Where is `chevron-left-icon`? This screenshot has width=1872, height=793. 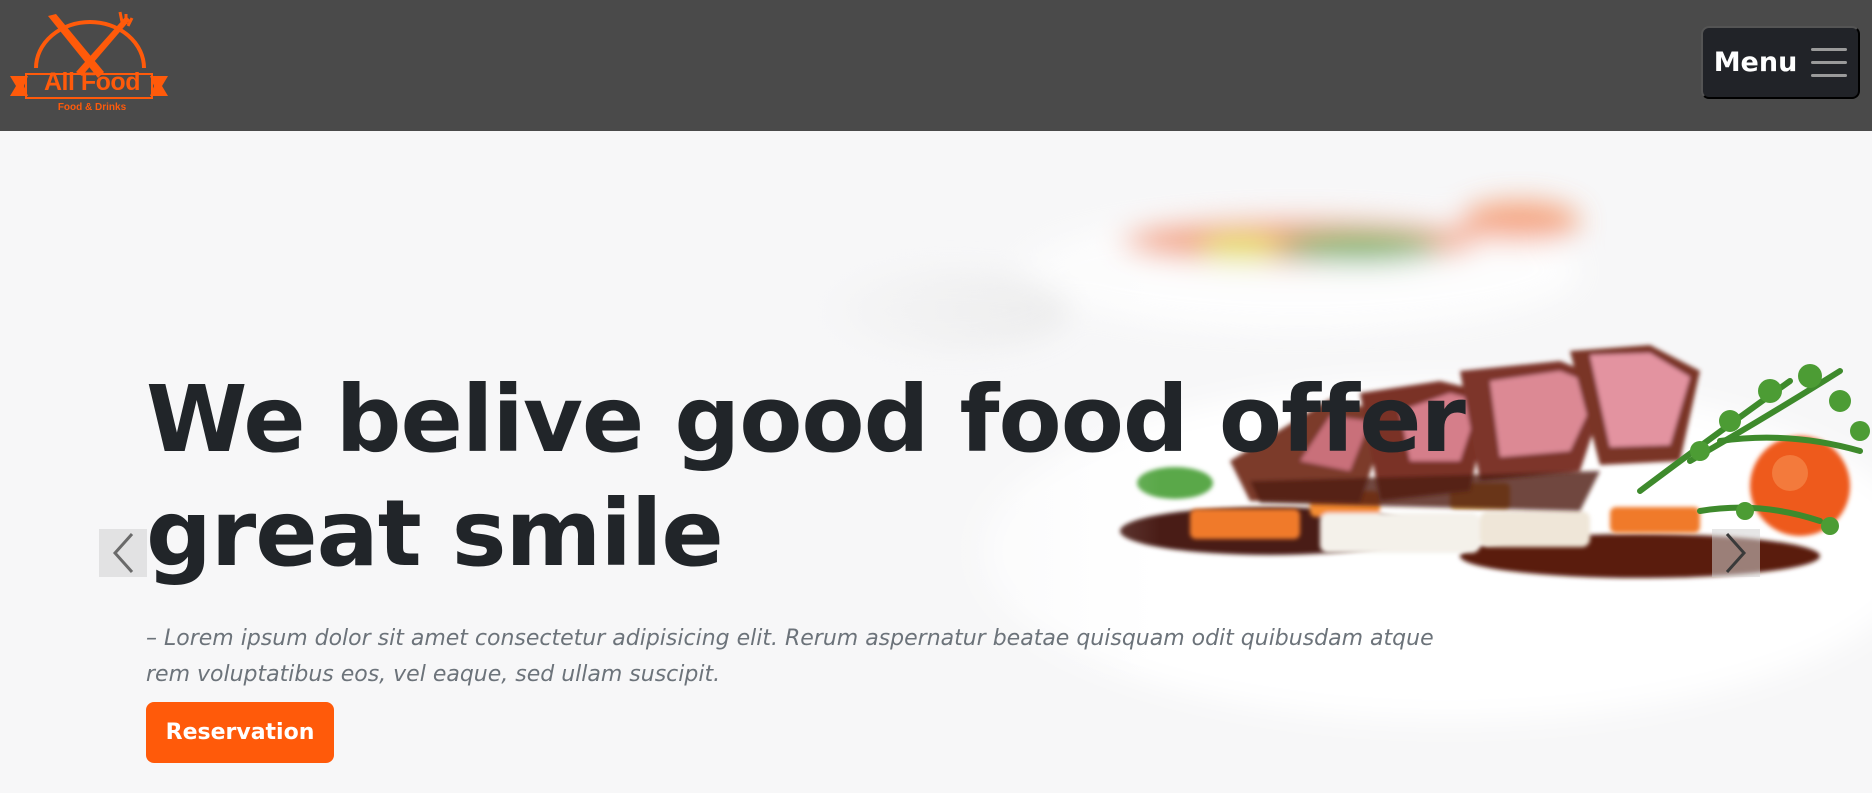
chevron-left-icon is located at coordinates (123, 553).